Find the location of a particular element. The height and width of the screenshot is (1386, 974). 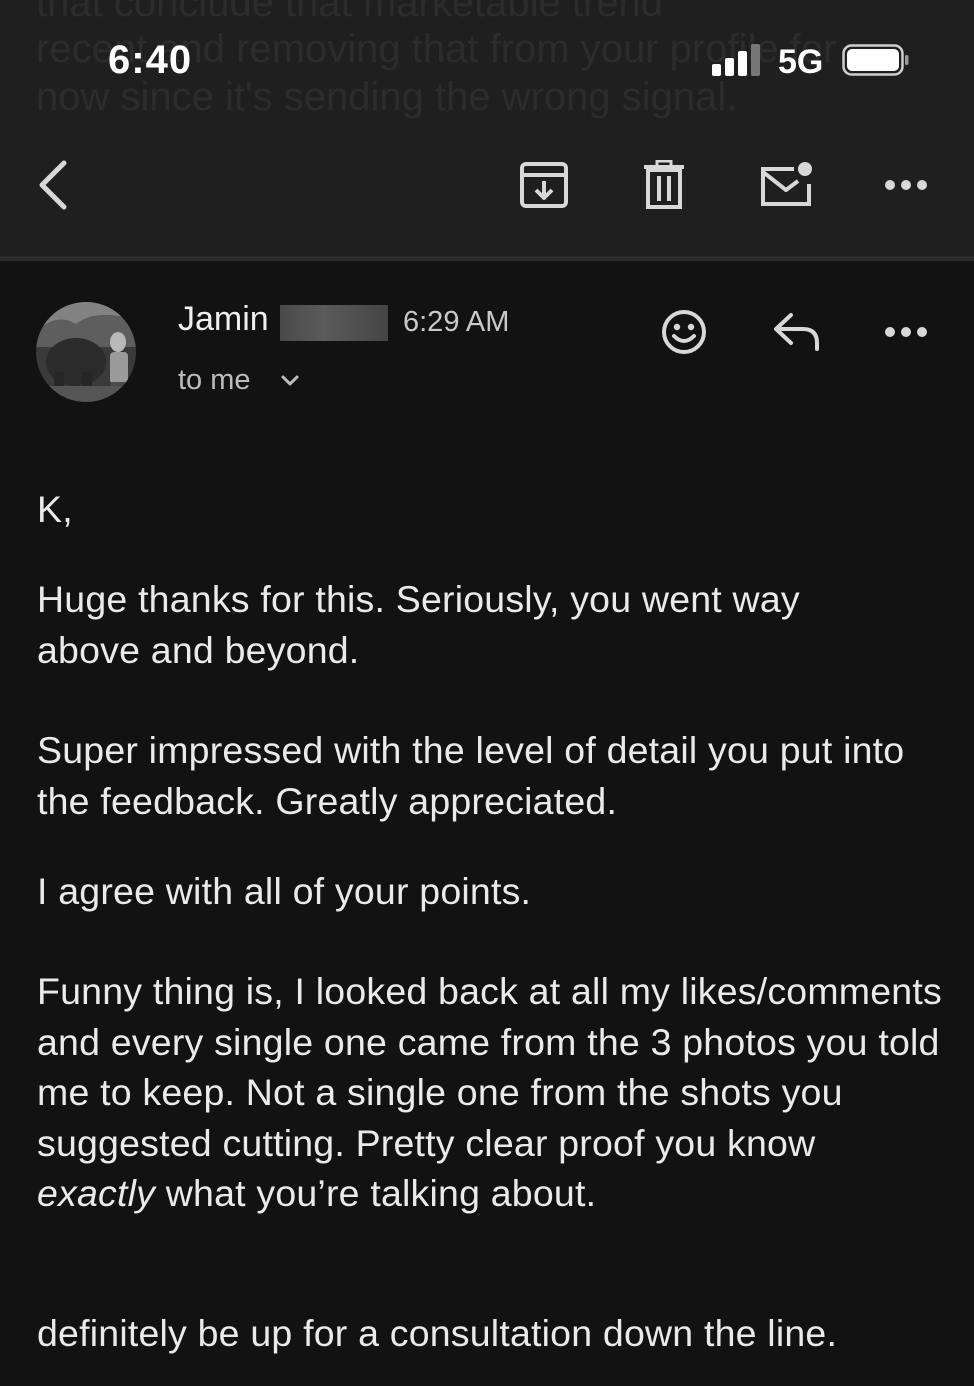

recipient-toggle: to me is located at coordinates (239, 380).